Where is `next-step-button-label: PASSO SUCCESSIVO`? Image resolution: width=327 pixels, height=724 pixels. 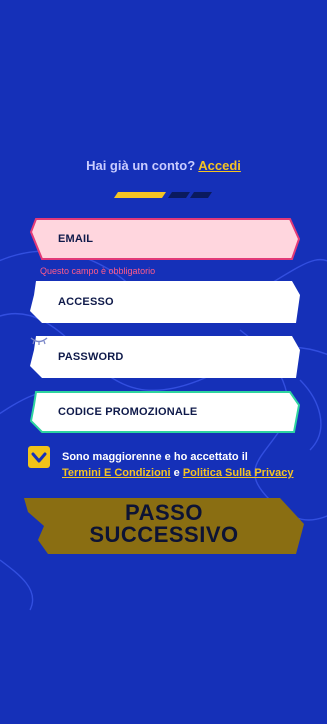 next-step-button-label: PASSO SUCCESSIVO is located at coordinates (164, 524).